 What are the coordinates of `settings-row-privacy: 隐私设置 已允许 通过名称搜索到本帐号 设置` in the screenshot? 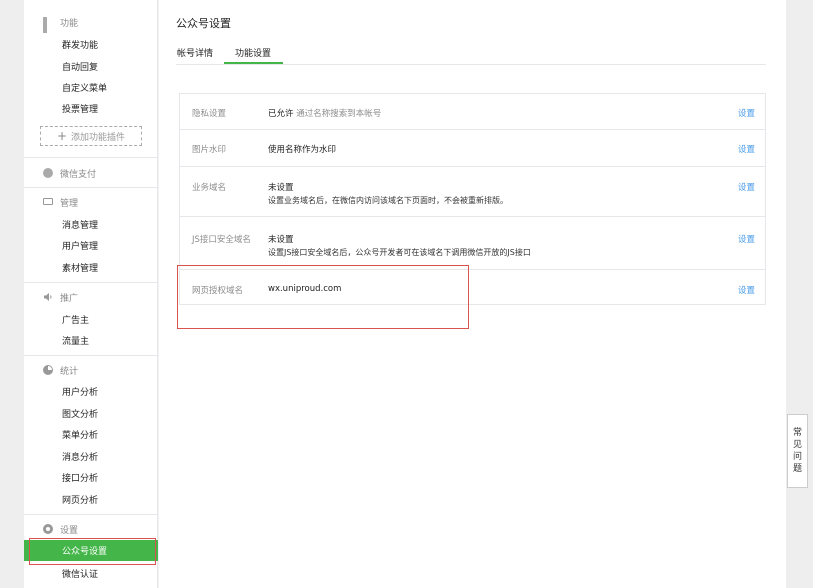 It's located at (472, 112).